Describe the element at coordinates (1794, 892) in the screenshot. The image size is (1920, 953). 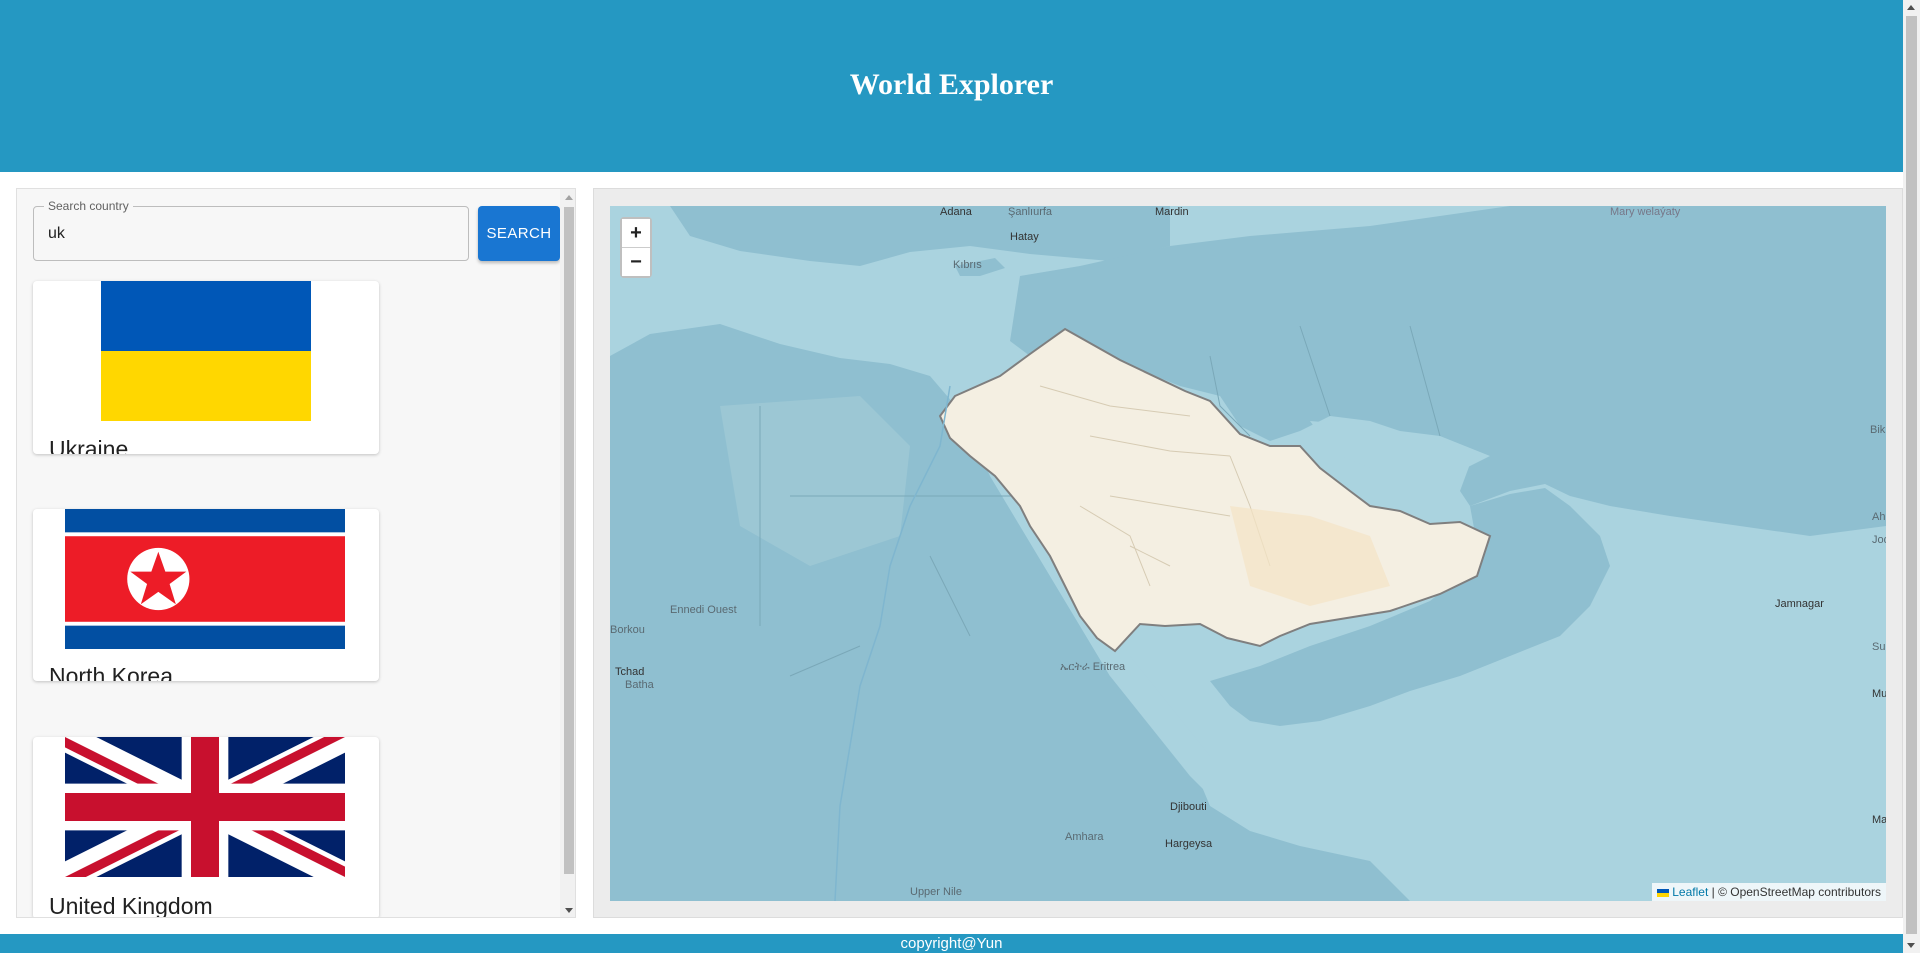
I see `attribution-text: | © OpenStreetMap contributors` at that location.